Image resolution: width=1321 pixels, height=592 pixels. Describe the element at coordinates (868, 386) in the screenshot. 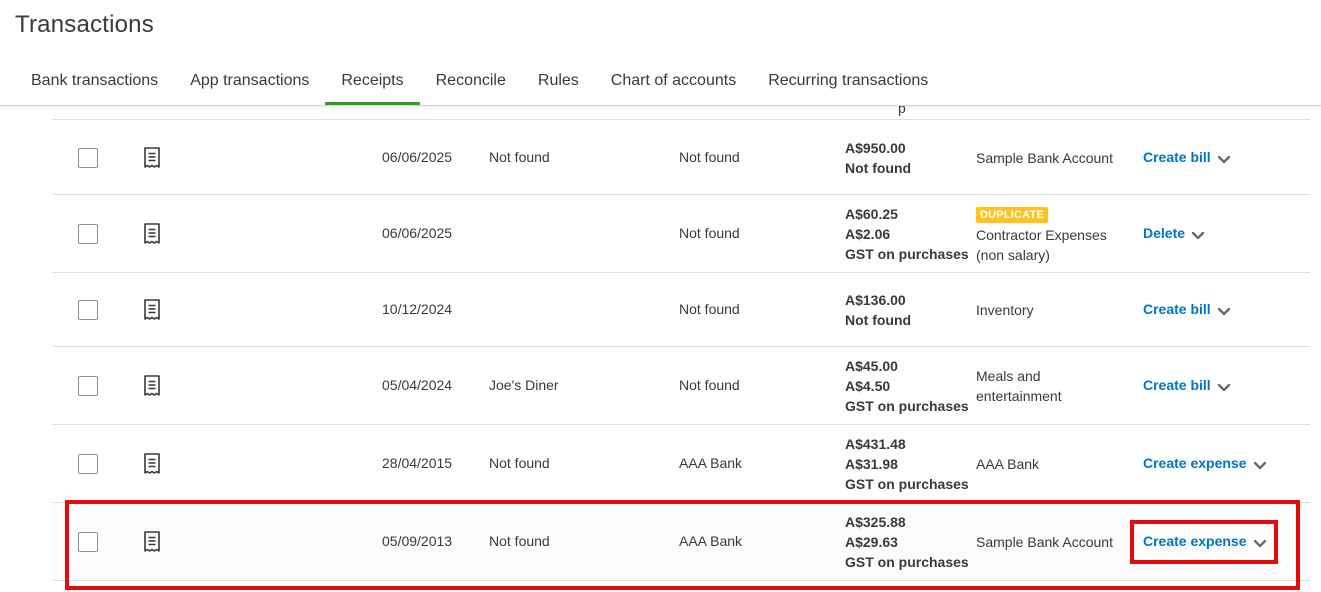

I see `receipt-tax-amount: A$4.50` at that location.